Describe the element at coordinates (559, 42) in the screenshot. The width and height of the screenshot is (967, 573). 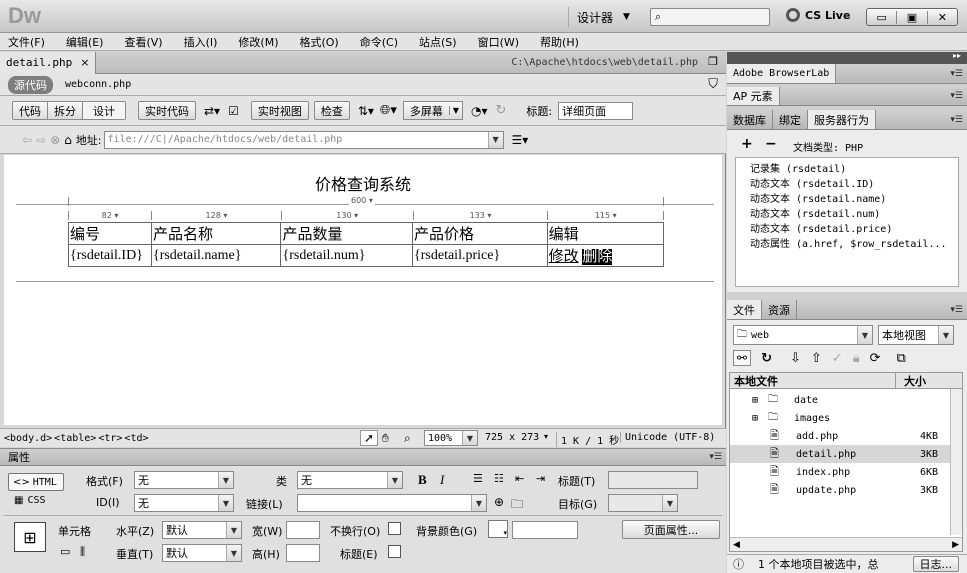
I see `menu-item: 帮助(H)` at that location.